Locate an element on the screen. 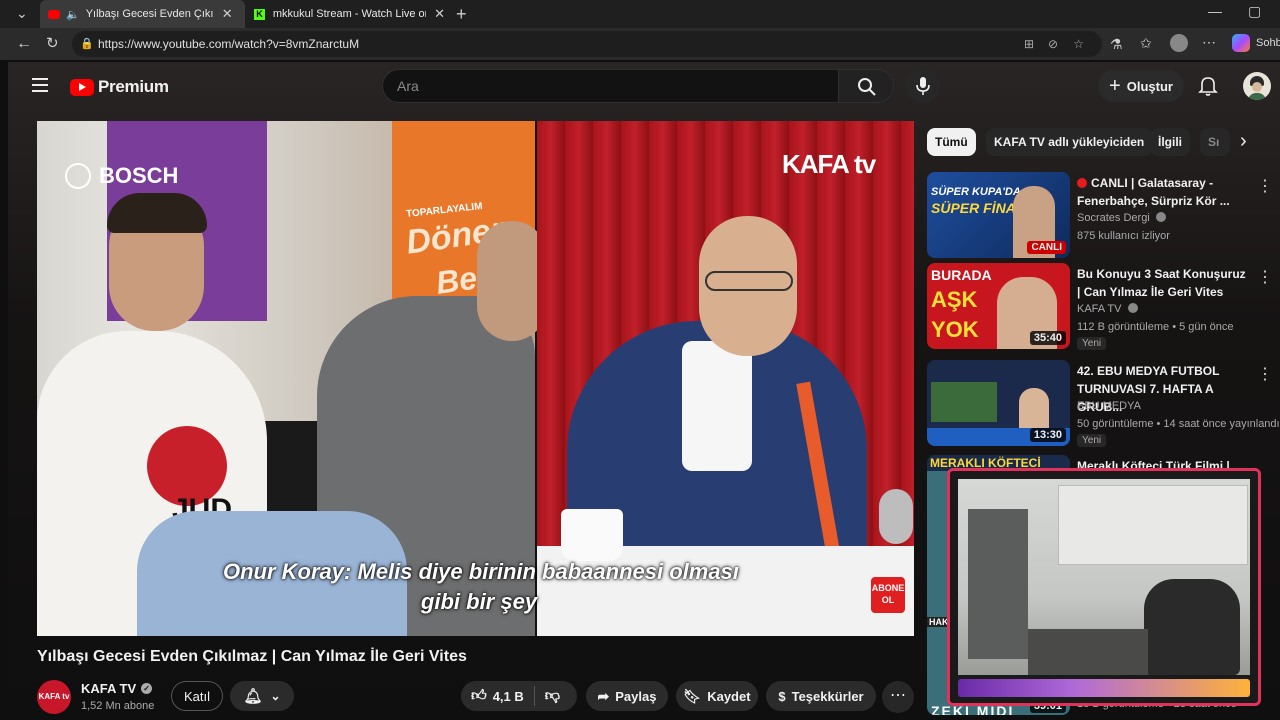 This screenshot has width=1280, height=720. new-tab-icon: + is located at coordinates (461, 14).